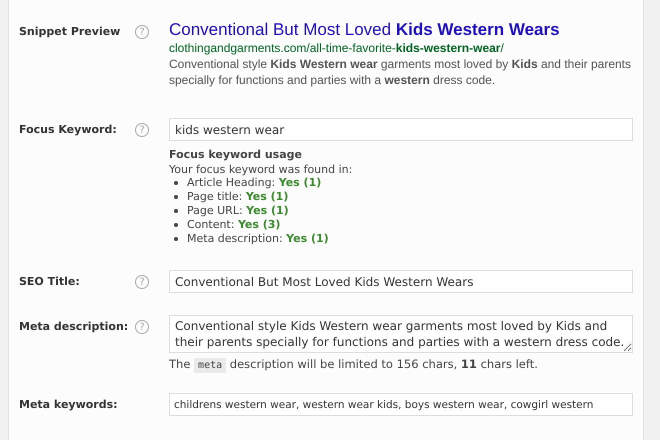  What do you see at coordinates (68, 404) in the screenshot?
I see `field-label: Meta keywords:` at bounding box center [68, 404].